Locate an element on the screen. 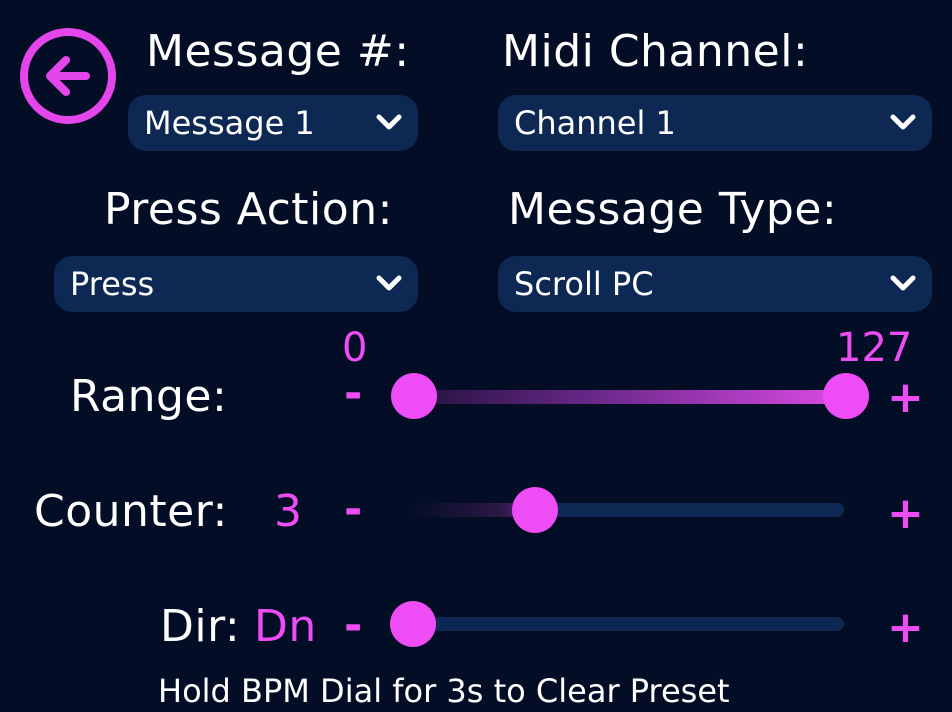  message-type-label: Message Type: is located at coordinates (673, 209).